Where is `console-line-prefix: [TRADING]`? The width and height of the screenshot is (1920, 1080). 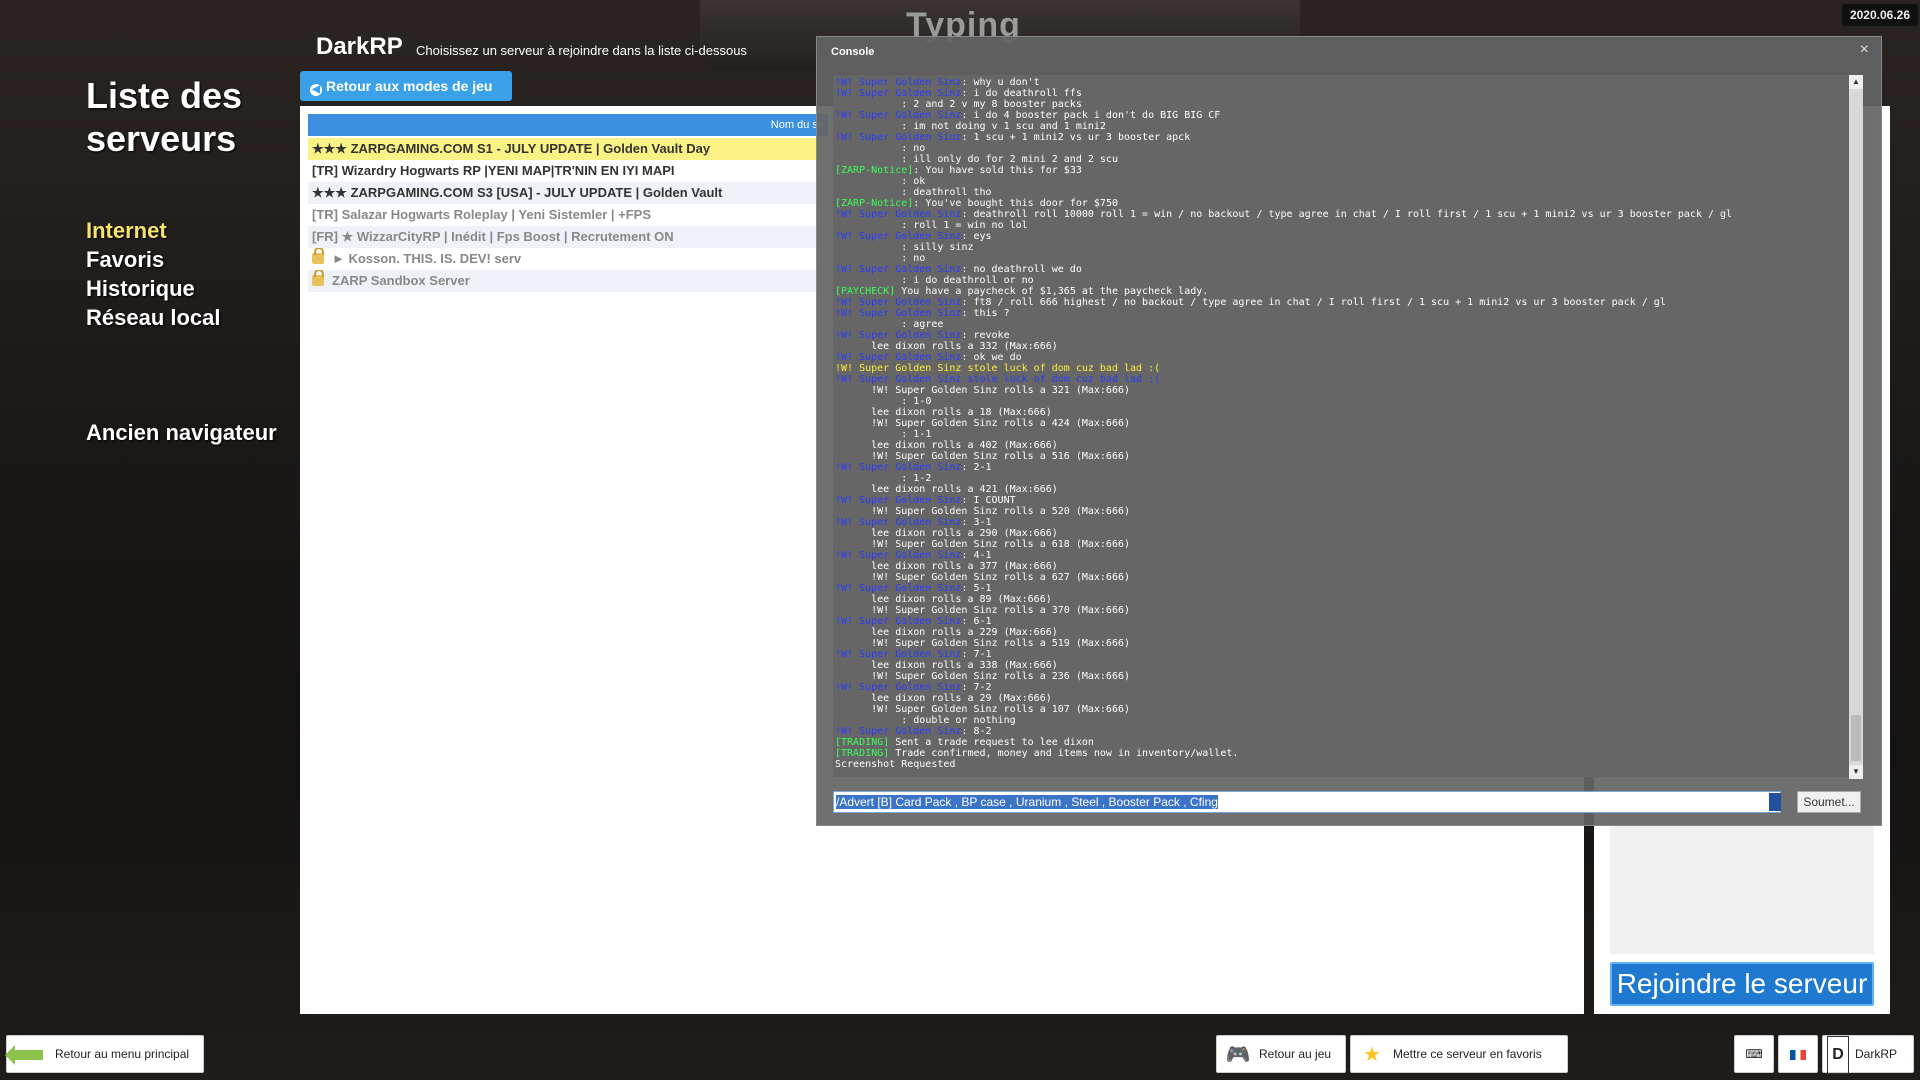 console-line-prefix: [TRADING] is located at coordinates (862, 753).